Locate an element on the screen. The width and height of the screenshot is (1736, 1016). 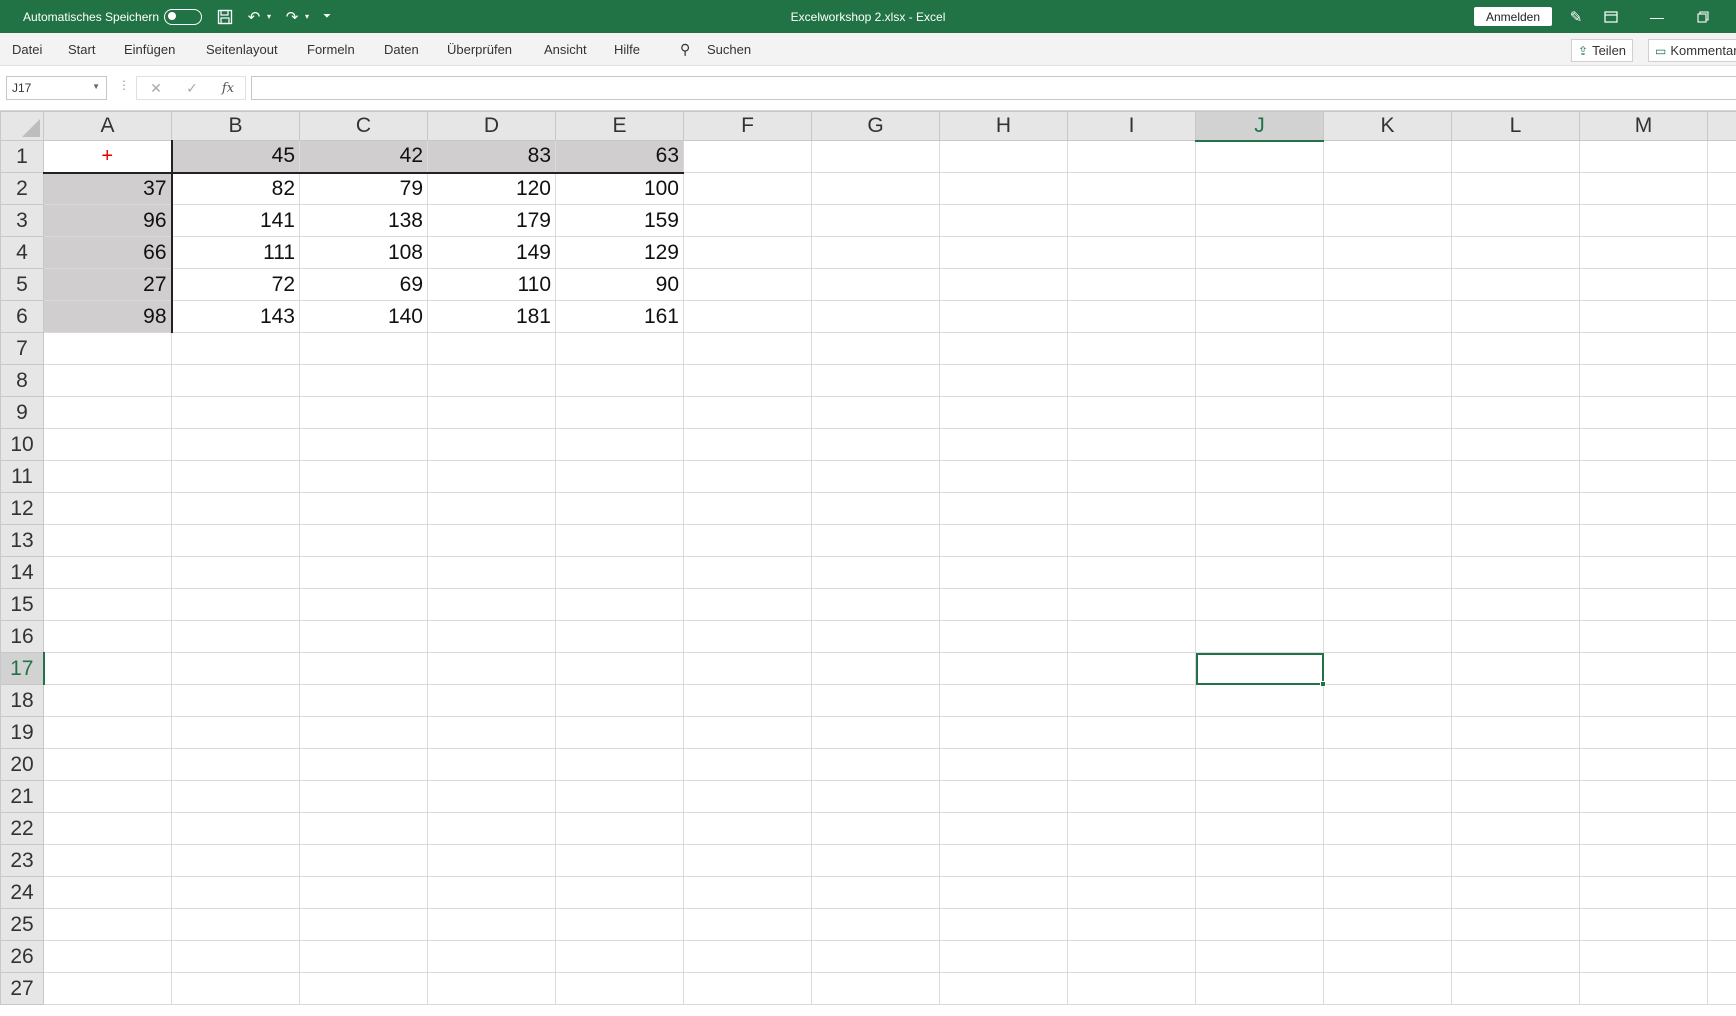
row-header-16: 16 is located at coordinates (22, 636).